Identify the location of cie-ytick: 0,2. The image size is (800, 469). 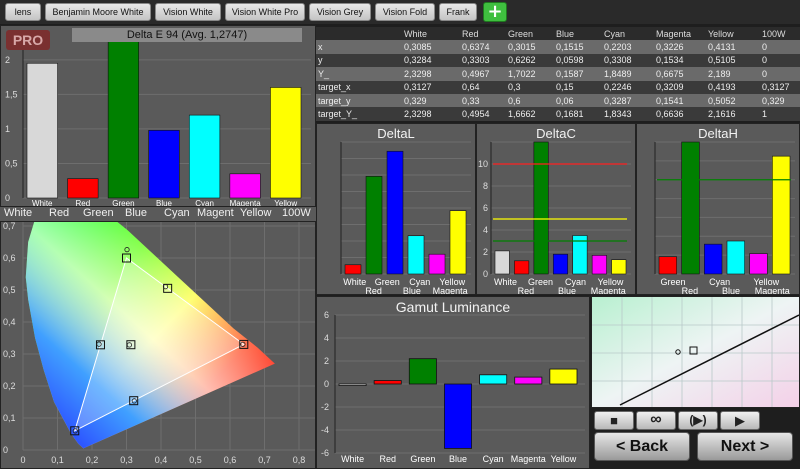
(9, 386).